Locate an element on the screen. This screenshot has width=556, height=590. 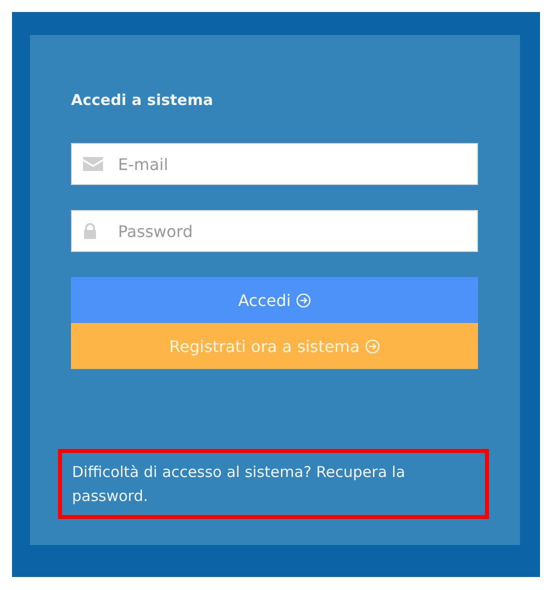
lock-icon is located at coordinates (90, 231).